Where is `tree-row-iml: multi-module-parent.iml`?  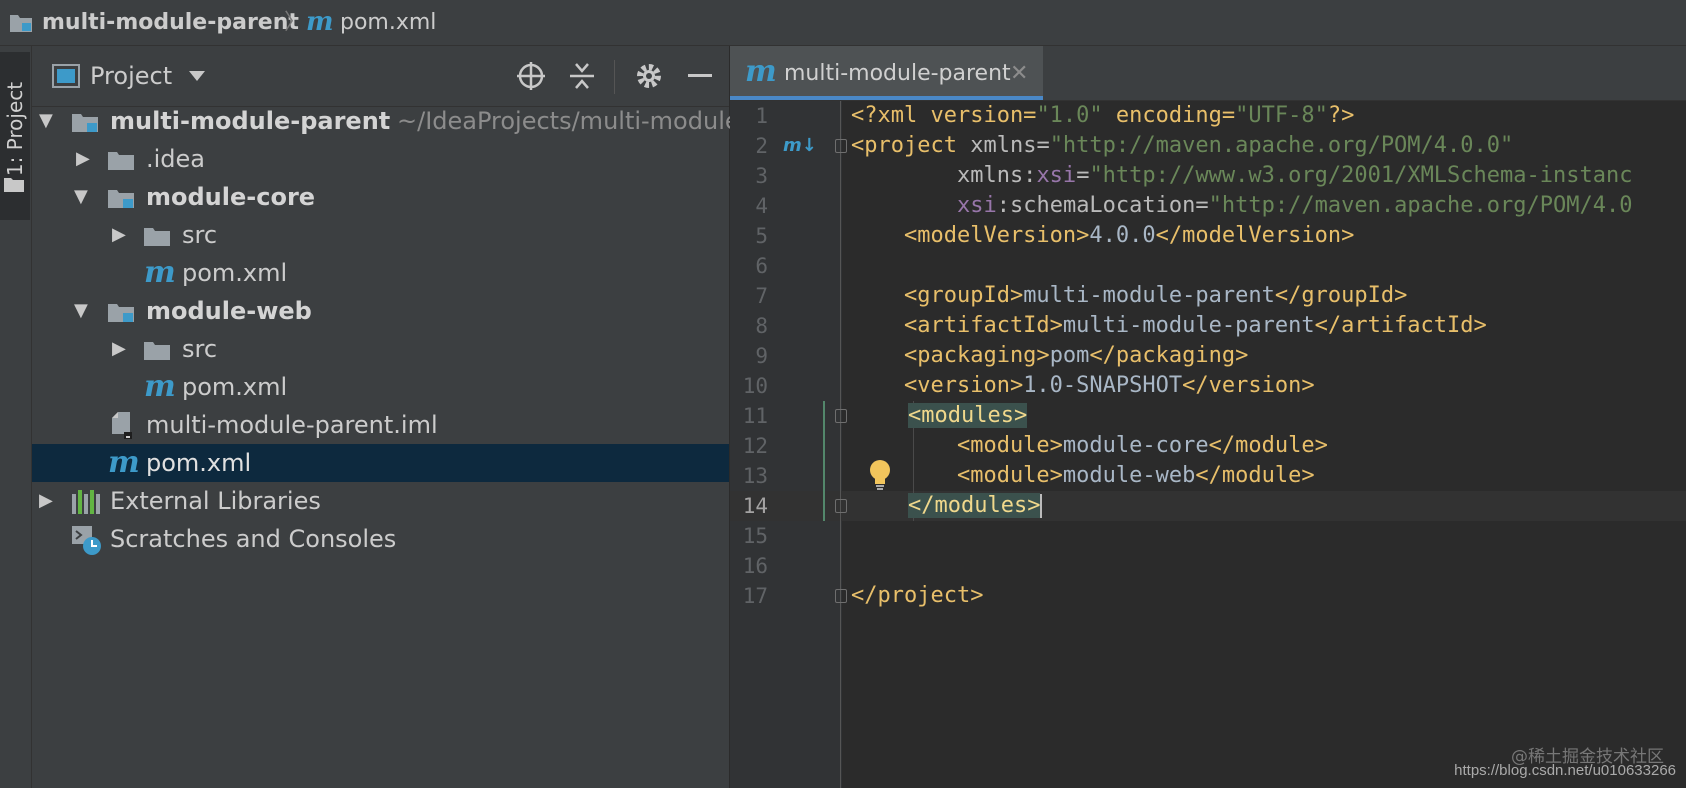
tree-row-iml: multi-module-parent.iml is located at coordinates (380, 425).